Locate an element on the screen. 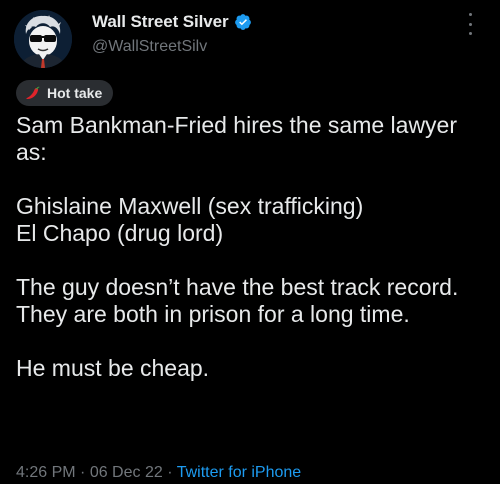  author-name-row: Wall Street Silver is located at coordinates (172, 22).